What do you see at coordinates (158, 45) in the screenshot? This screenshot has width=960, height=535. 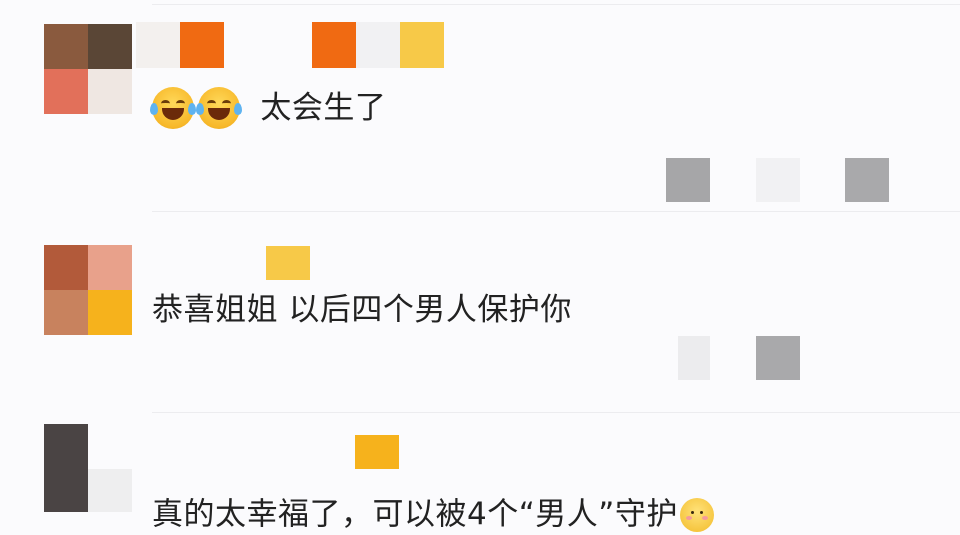 I see `username-pixelated` at bounding box center [158, 45].